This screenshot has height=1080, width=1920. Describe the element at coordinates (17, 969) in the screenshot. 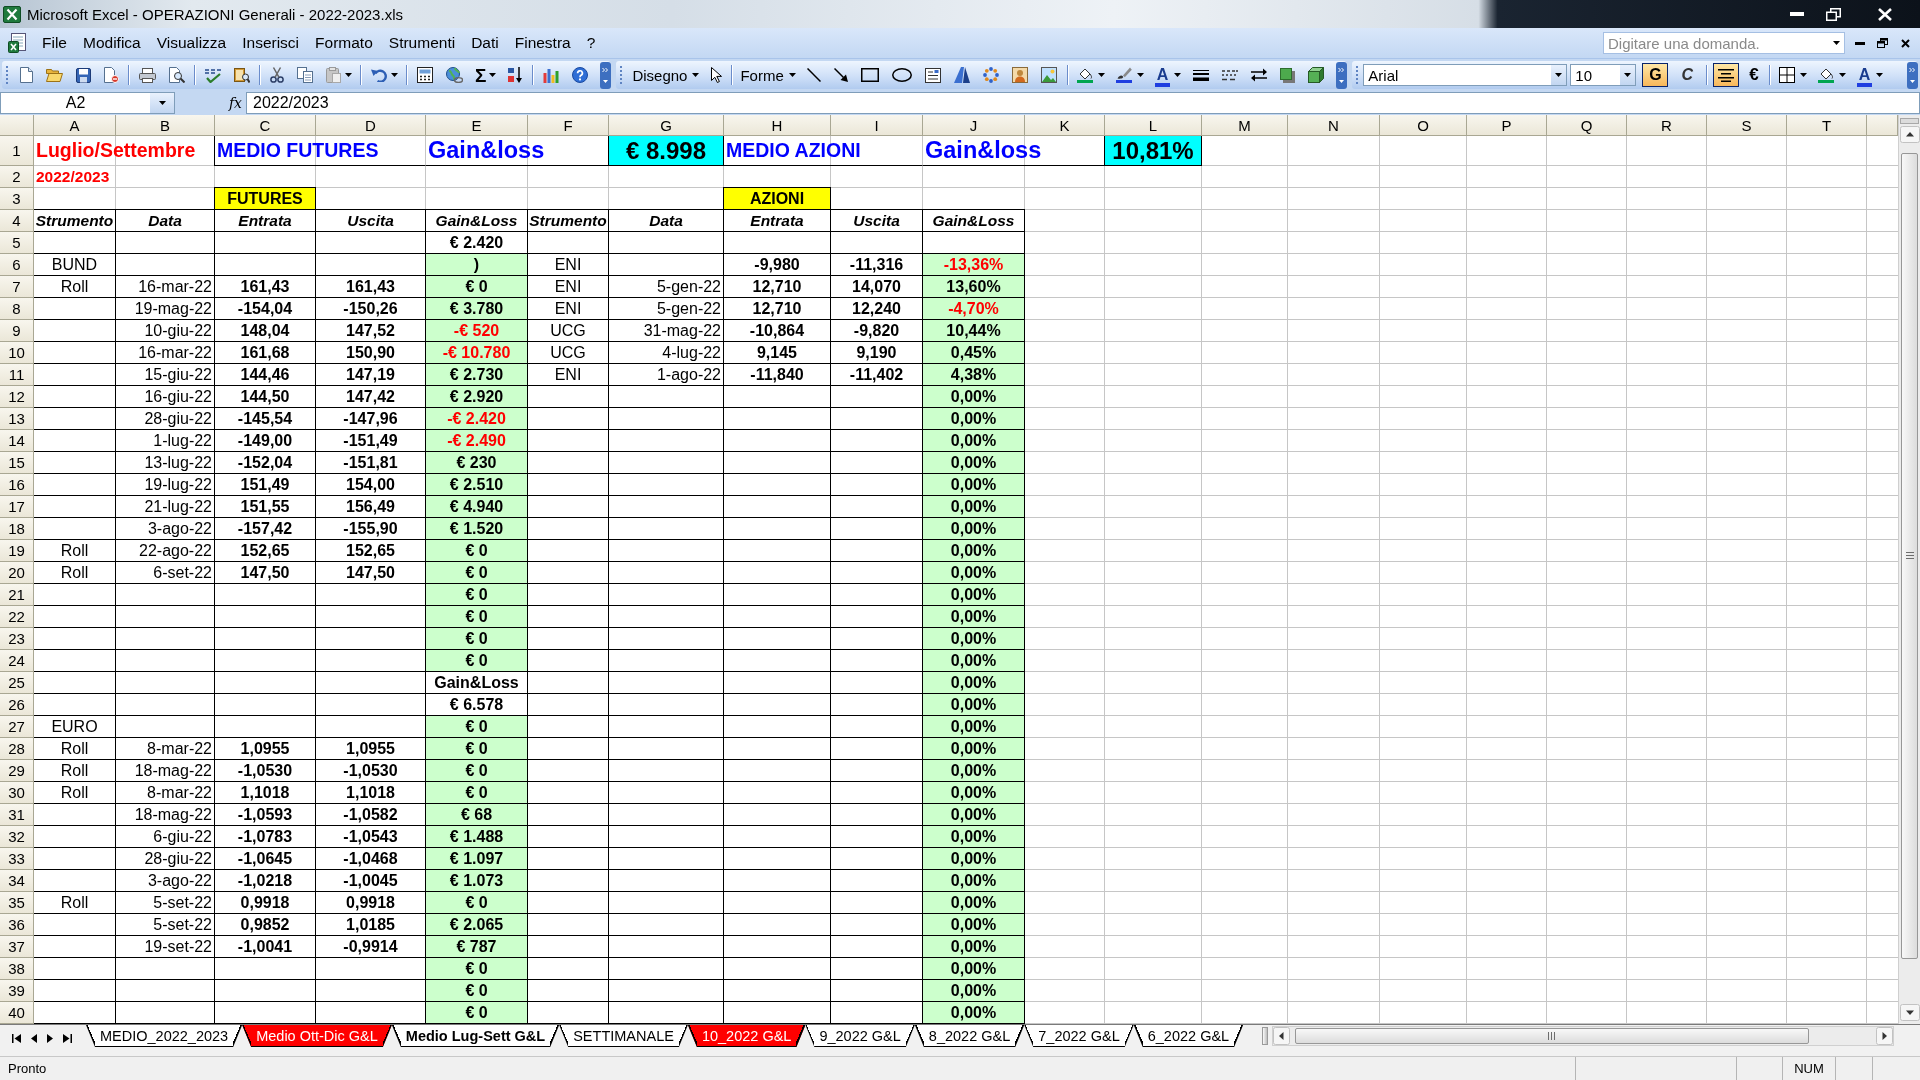

I see `row-header: 38` at that location.